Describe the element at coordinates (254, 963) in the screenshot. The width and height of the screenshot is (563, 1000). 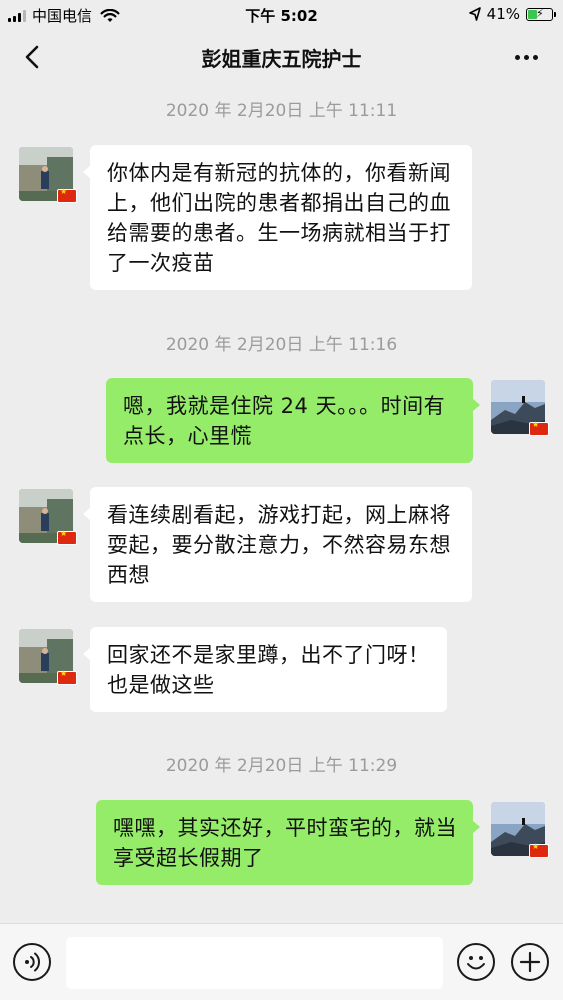
I see `message-input` at that location.